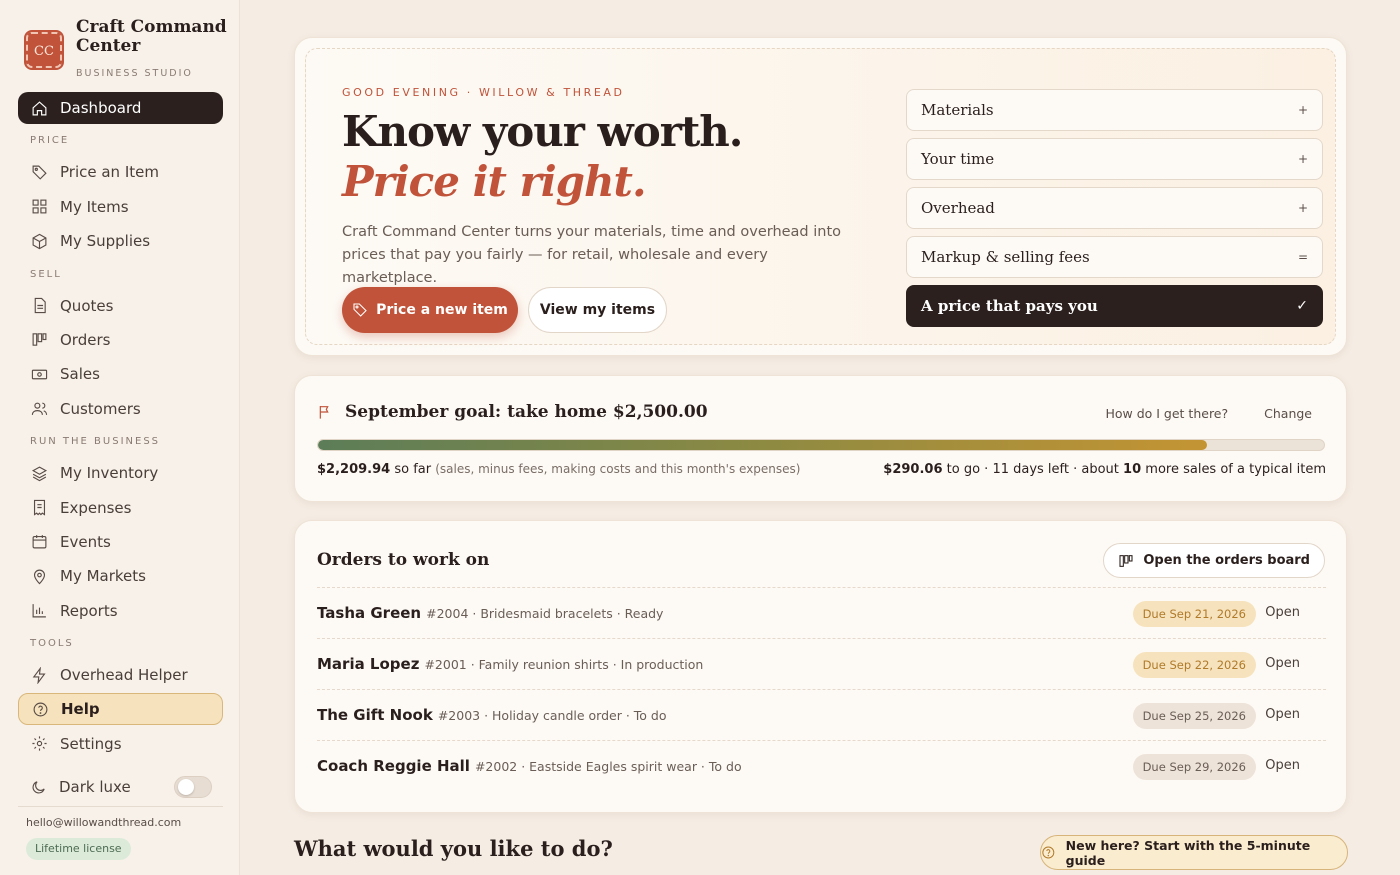 This screenshot has height=875, width=1400. I want to click on board-icon, so click(1126, 560).